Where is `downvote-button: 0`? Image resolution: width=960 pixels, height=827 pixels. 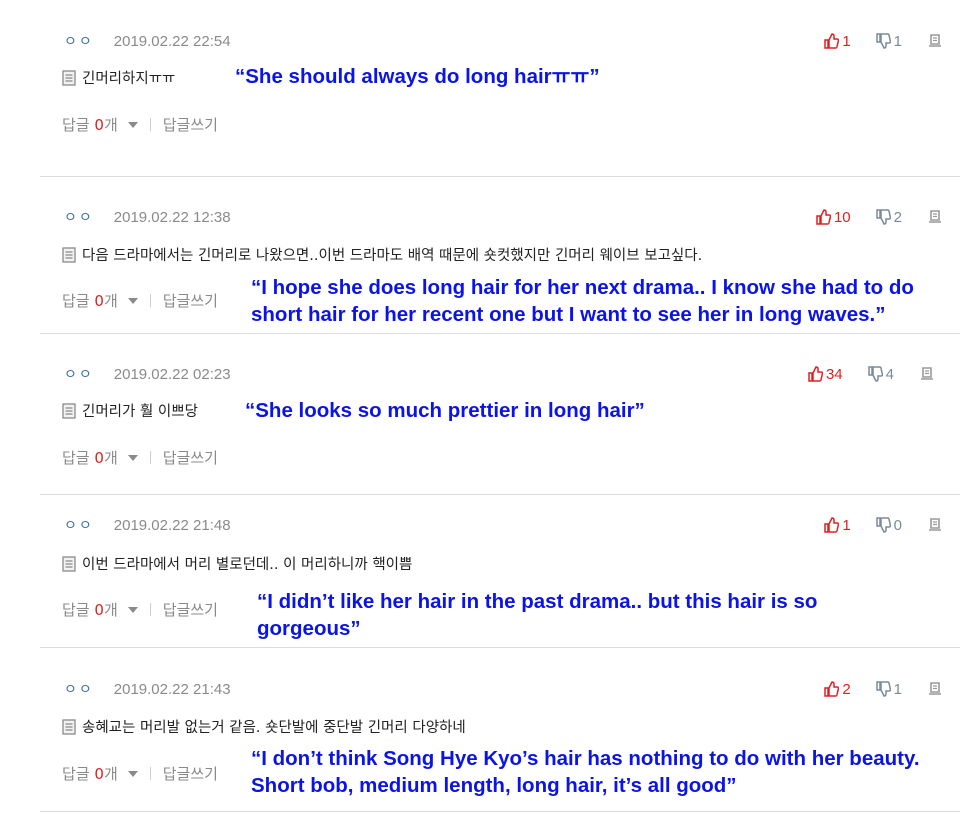
downvote-button: 0 is located at coordinates (888, 525).